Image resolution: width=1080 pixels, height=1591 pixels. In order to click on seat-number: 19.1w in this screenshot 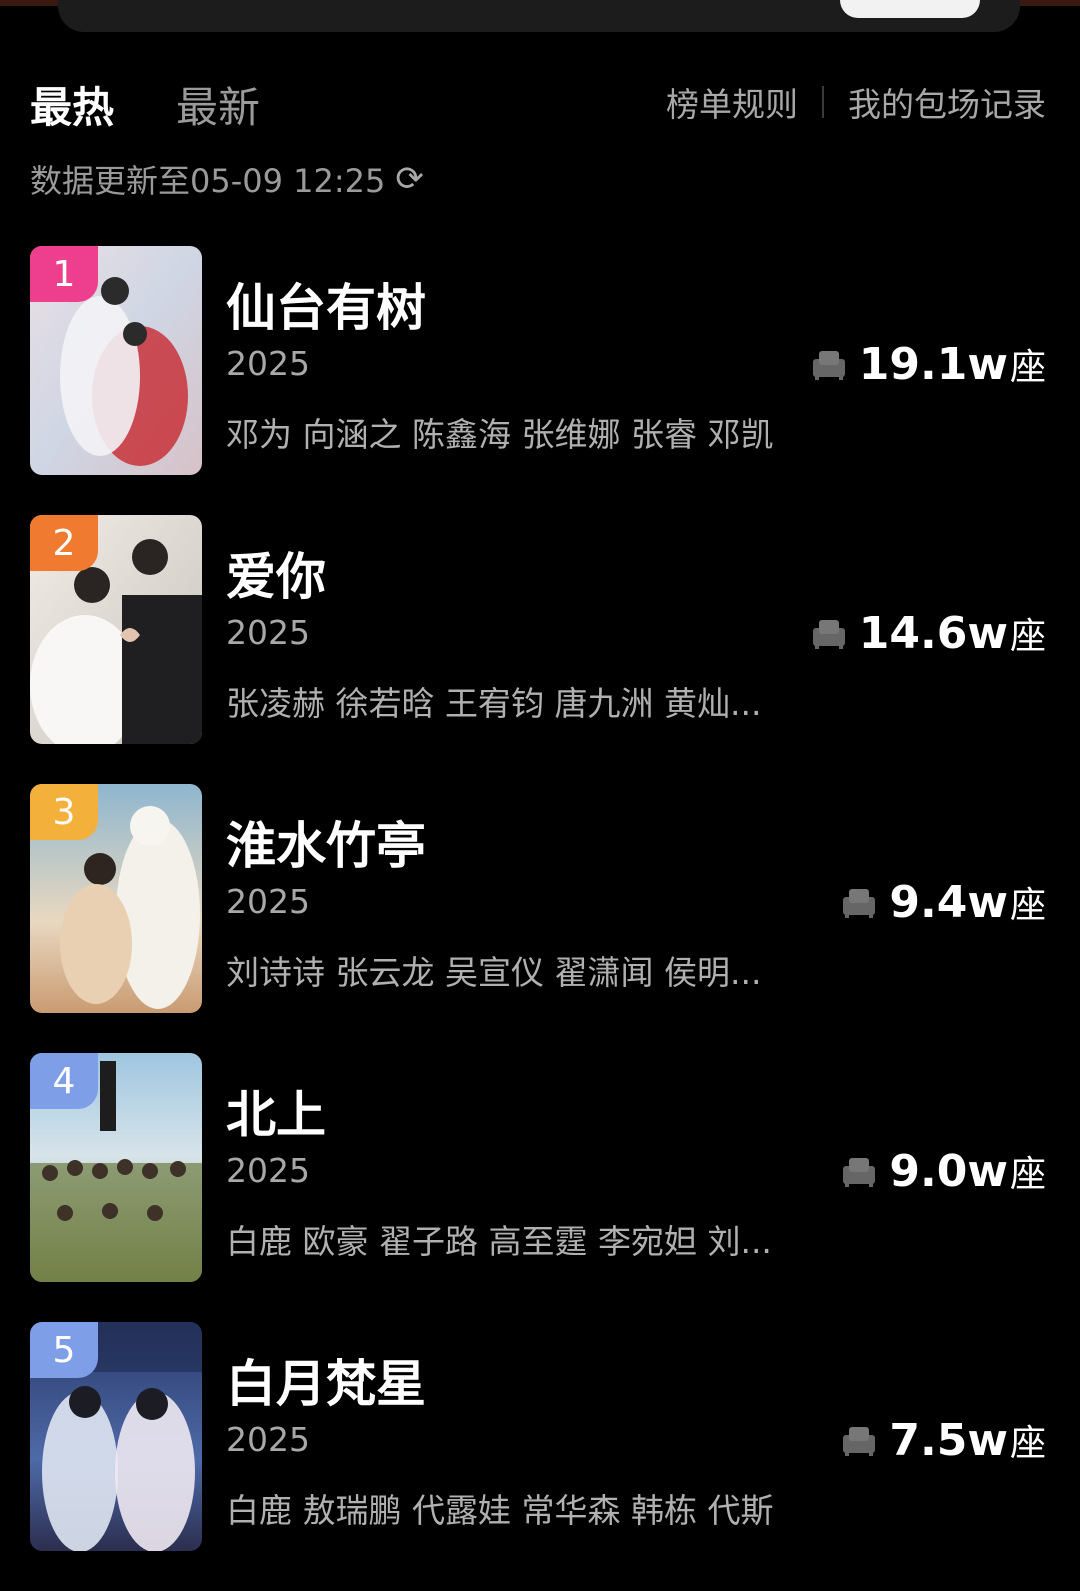, I will do `click(933, 364)`.